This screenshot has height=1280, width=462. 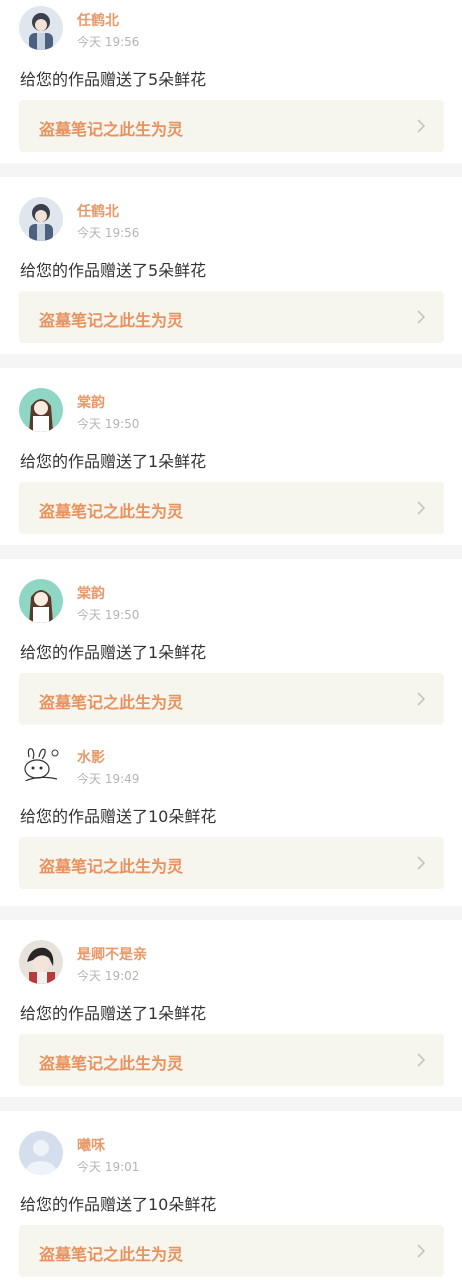 I want to click on timestamp: 今天 19:02, so click(x=108, y=976).